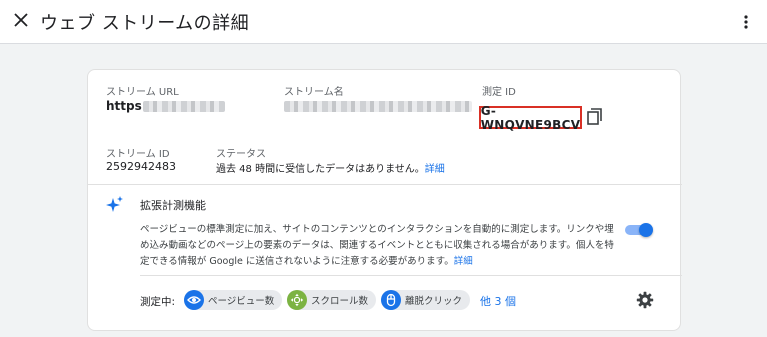  Describe the element at coordinates (530, 117) in the screenshot. I see `measurement-id-value: G-WNQVNE9BCV` at that location.